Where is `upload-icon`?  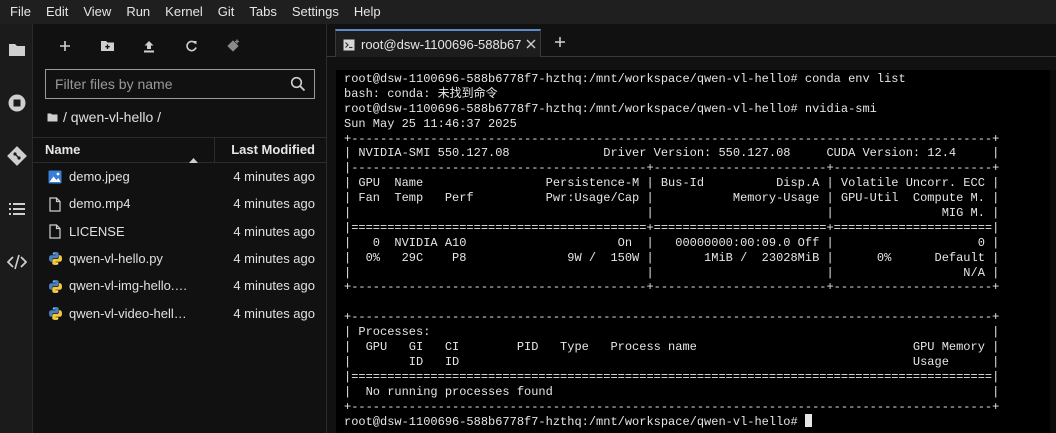
upload-icon is located at coordinates (149, 46).